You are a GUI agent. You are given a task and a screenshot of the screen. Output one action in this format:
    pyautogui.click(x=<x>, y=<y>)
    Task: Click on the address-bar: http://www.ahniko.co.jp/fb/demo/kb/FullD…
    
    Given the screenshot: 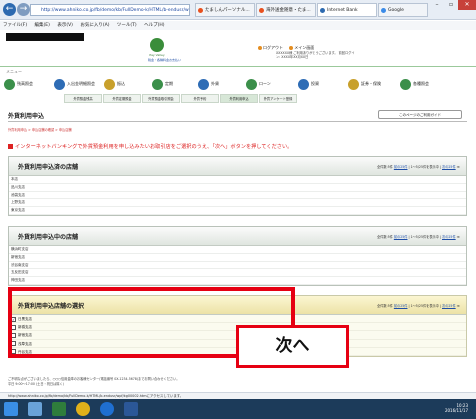 What is the action you would take?
    pyautogui.click(x=110, y=10)
    